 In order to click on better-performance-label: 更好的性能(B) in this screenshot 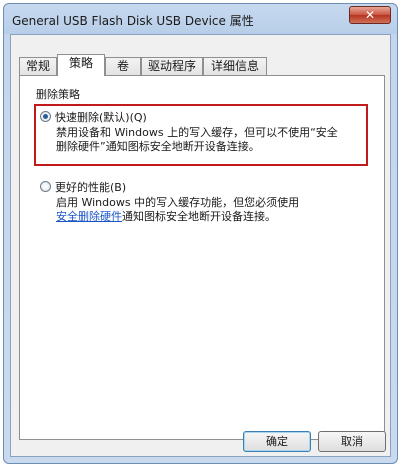, I will do `click(90, 187)`.